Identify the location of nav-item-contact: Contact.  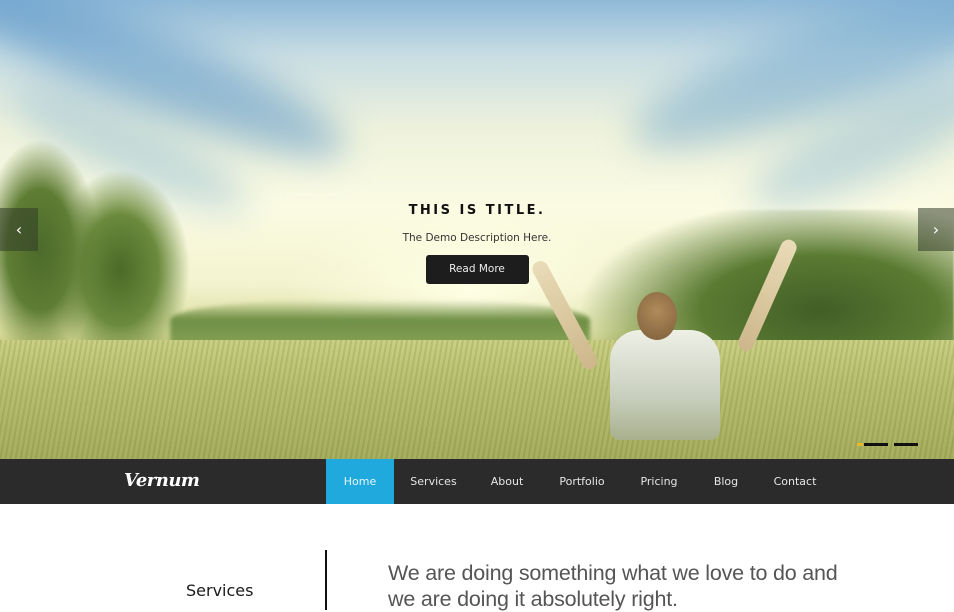
(795, 481).